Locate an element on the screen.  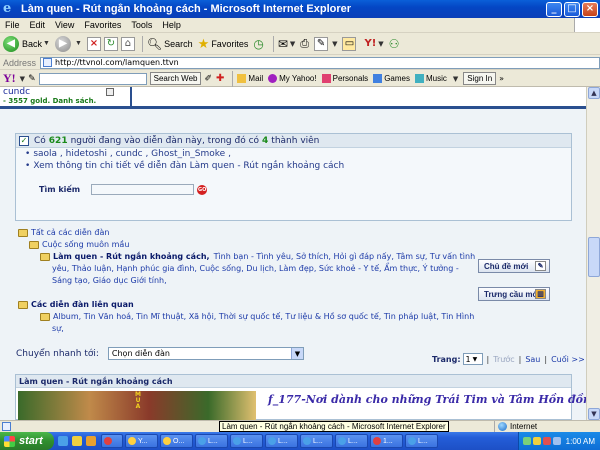
menu-view: View is located at coordinates (64, 25).